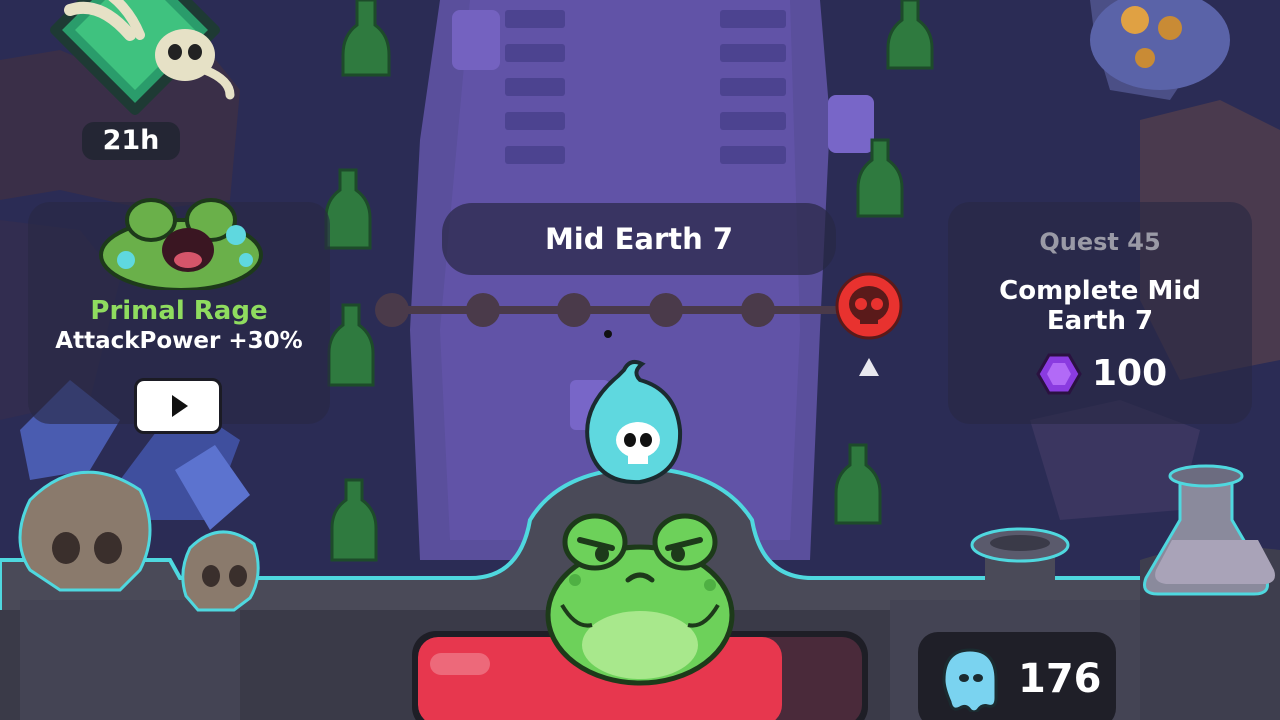  What do you see at coordinates (1059, 374) in the screenshot?
I see `purple-gem-icon` at bounding box center [1059, 374].